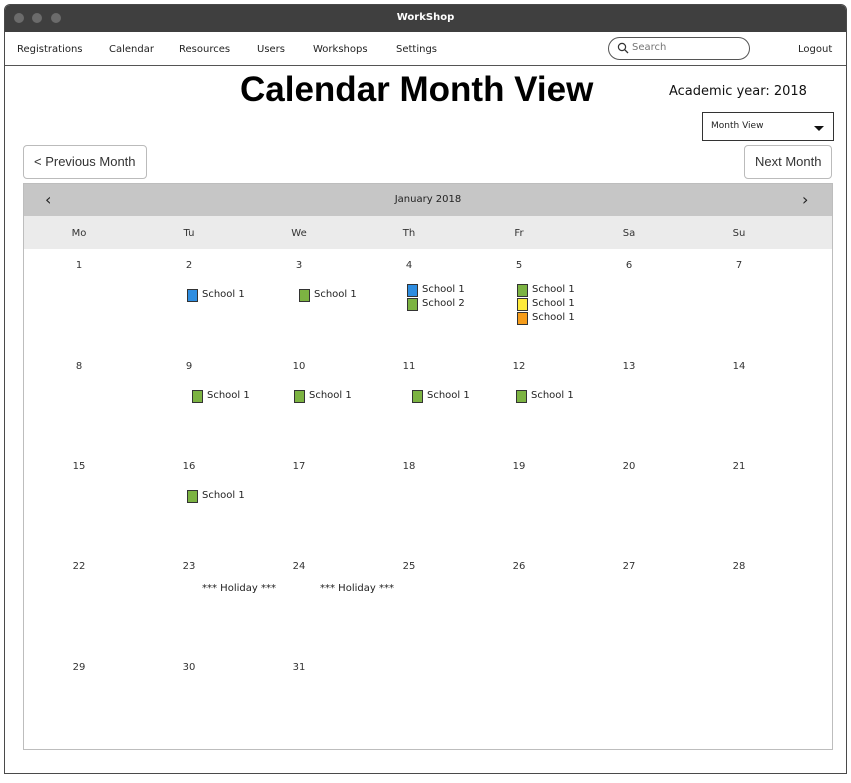  What do you see at coordinates (409, 366) in the screenshot?
I see `day-number: 11` at bounding box center [409, 366].